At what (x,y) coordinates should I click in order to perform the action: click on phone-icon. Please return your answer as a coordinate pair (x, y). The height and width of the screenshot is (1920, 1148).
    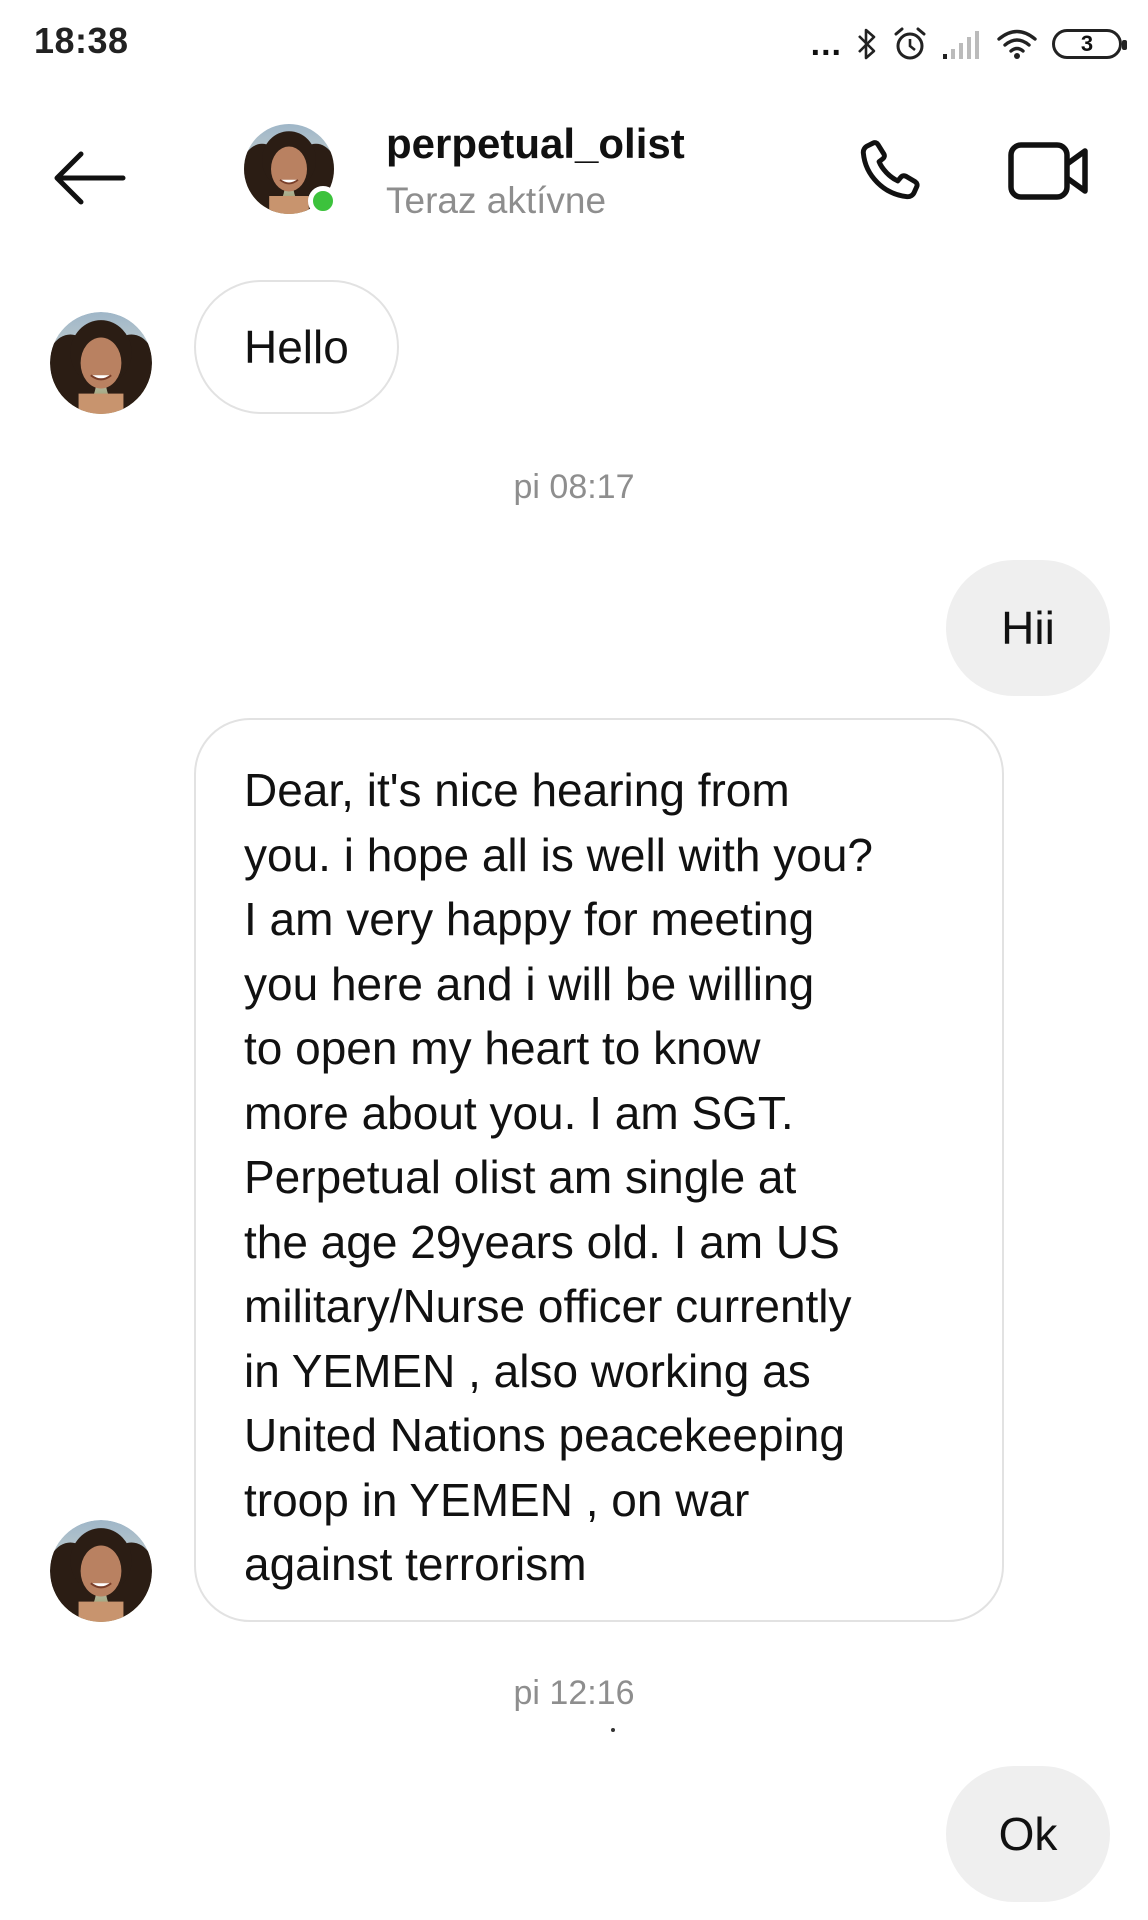
    Looking at the image, I should click on (890, 170).